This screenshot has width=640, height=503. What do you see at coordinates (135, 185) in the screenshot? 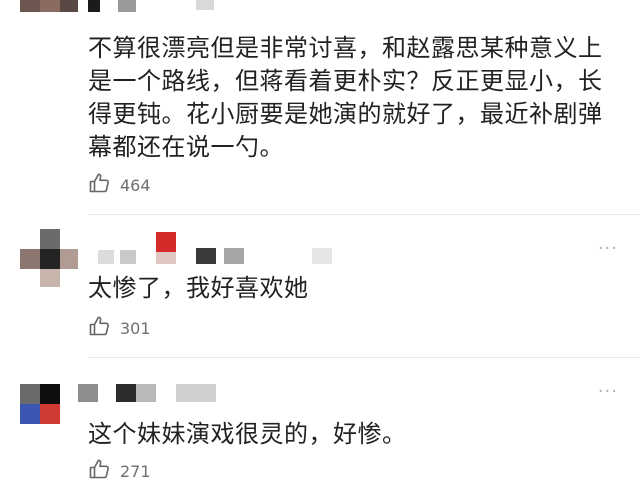
I see `like-count: 464` at bounding box center [135, 185].